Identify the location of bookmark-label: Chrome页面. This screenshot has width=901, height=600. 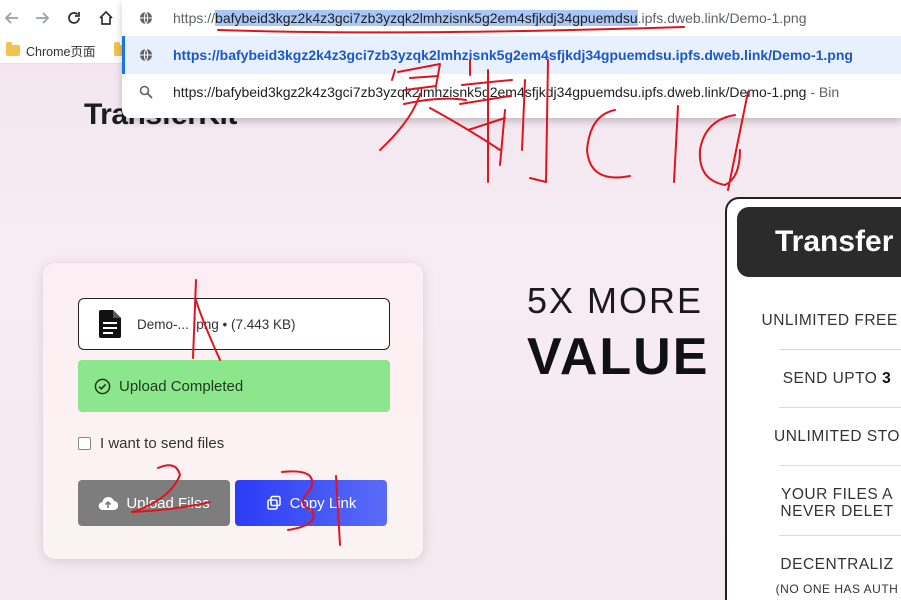
(61, 51).